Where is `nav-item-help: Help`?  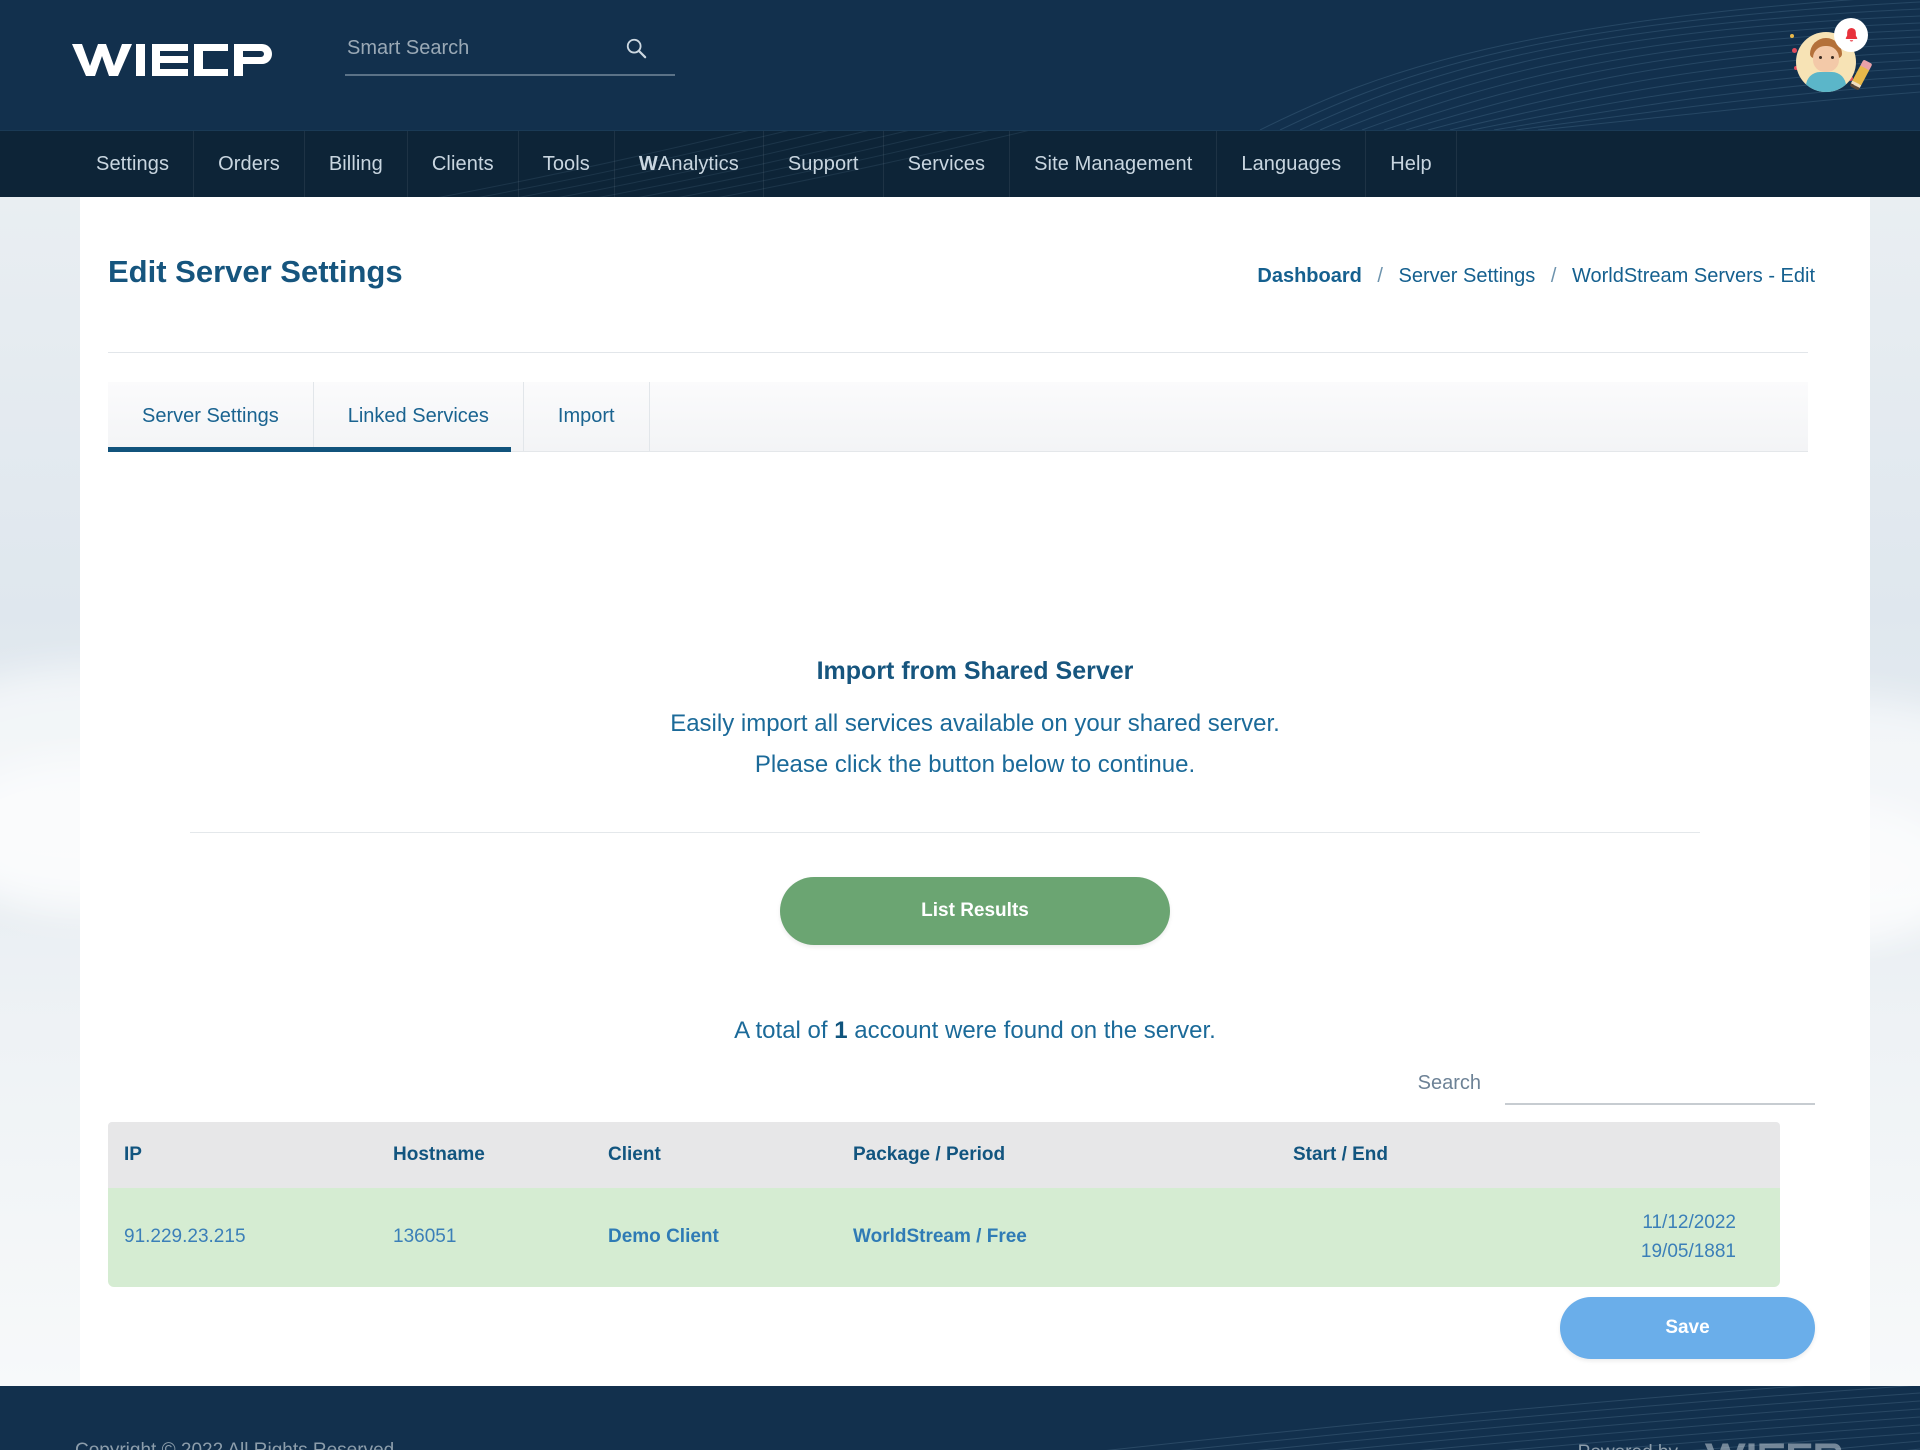
nav-item-help: Help is located at coordinates (1411, 164).